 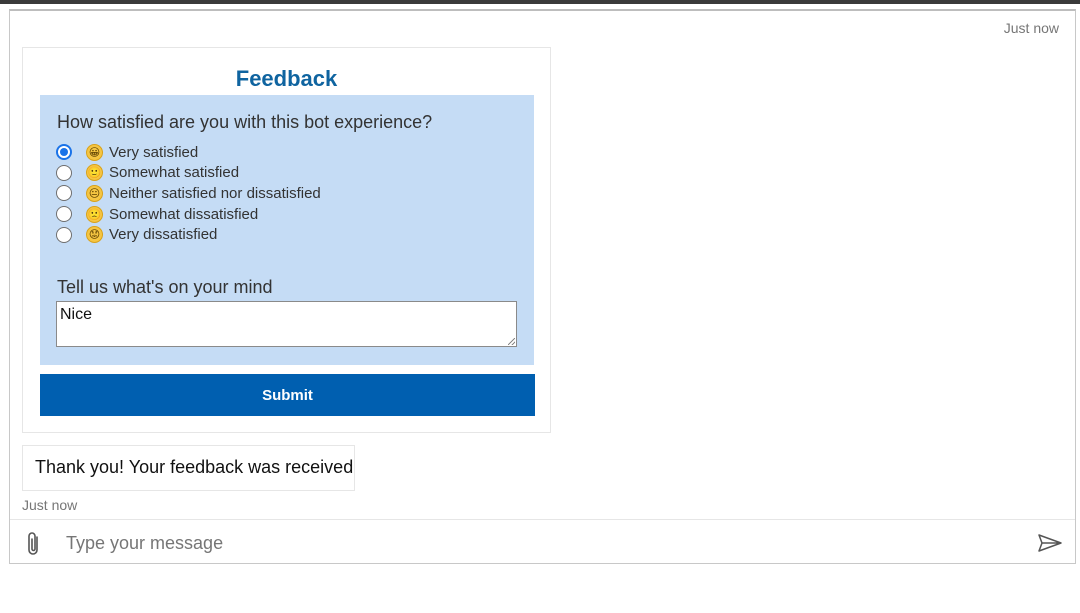 What do you see at coordinates (287, 395) in the screenshot?
I see `submit-button: Submit` at bounding box center [287, 395].